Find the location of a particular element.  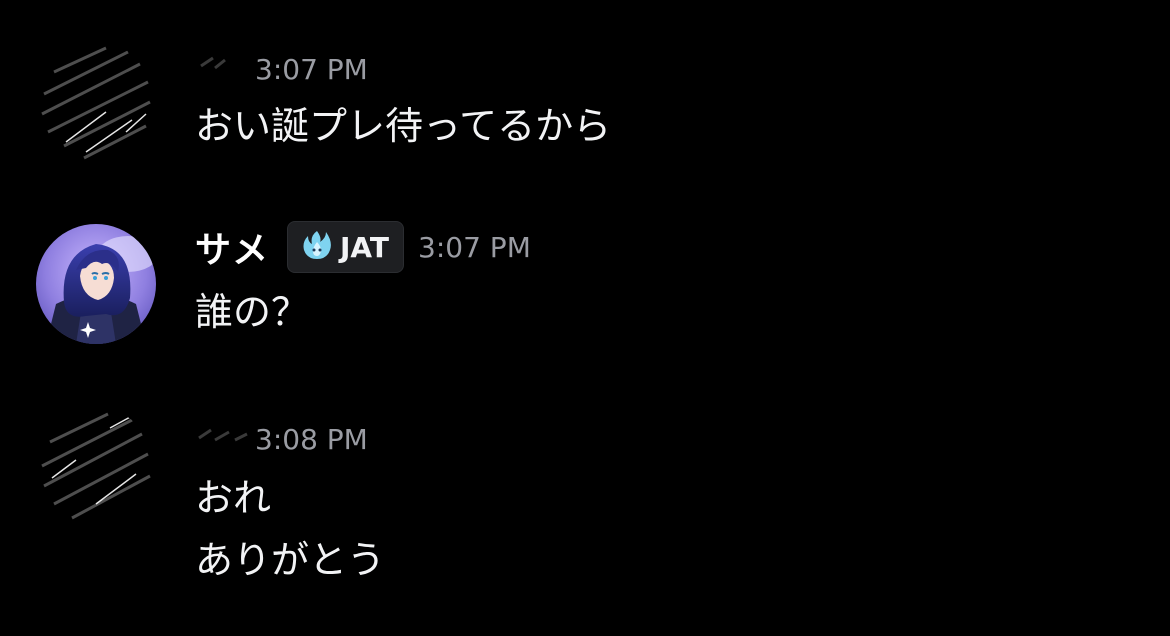

message-header: 3:08 PM is located at coordinates (281, 439).